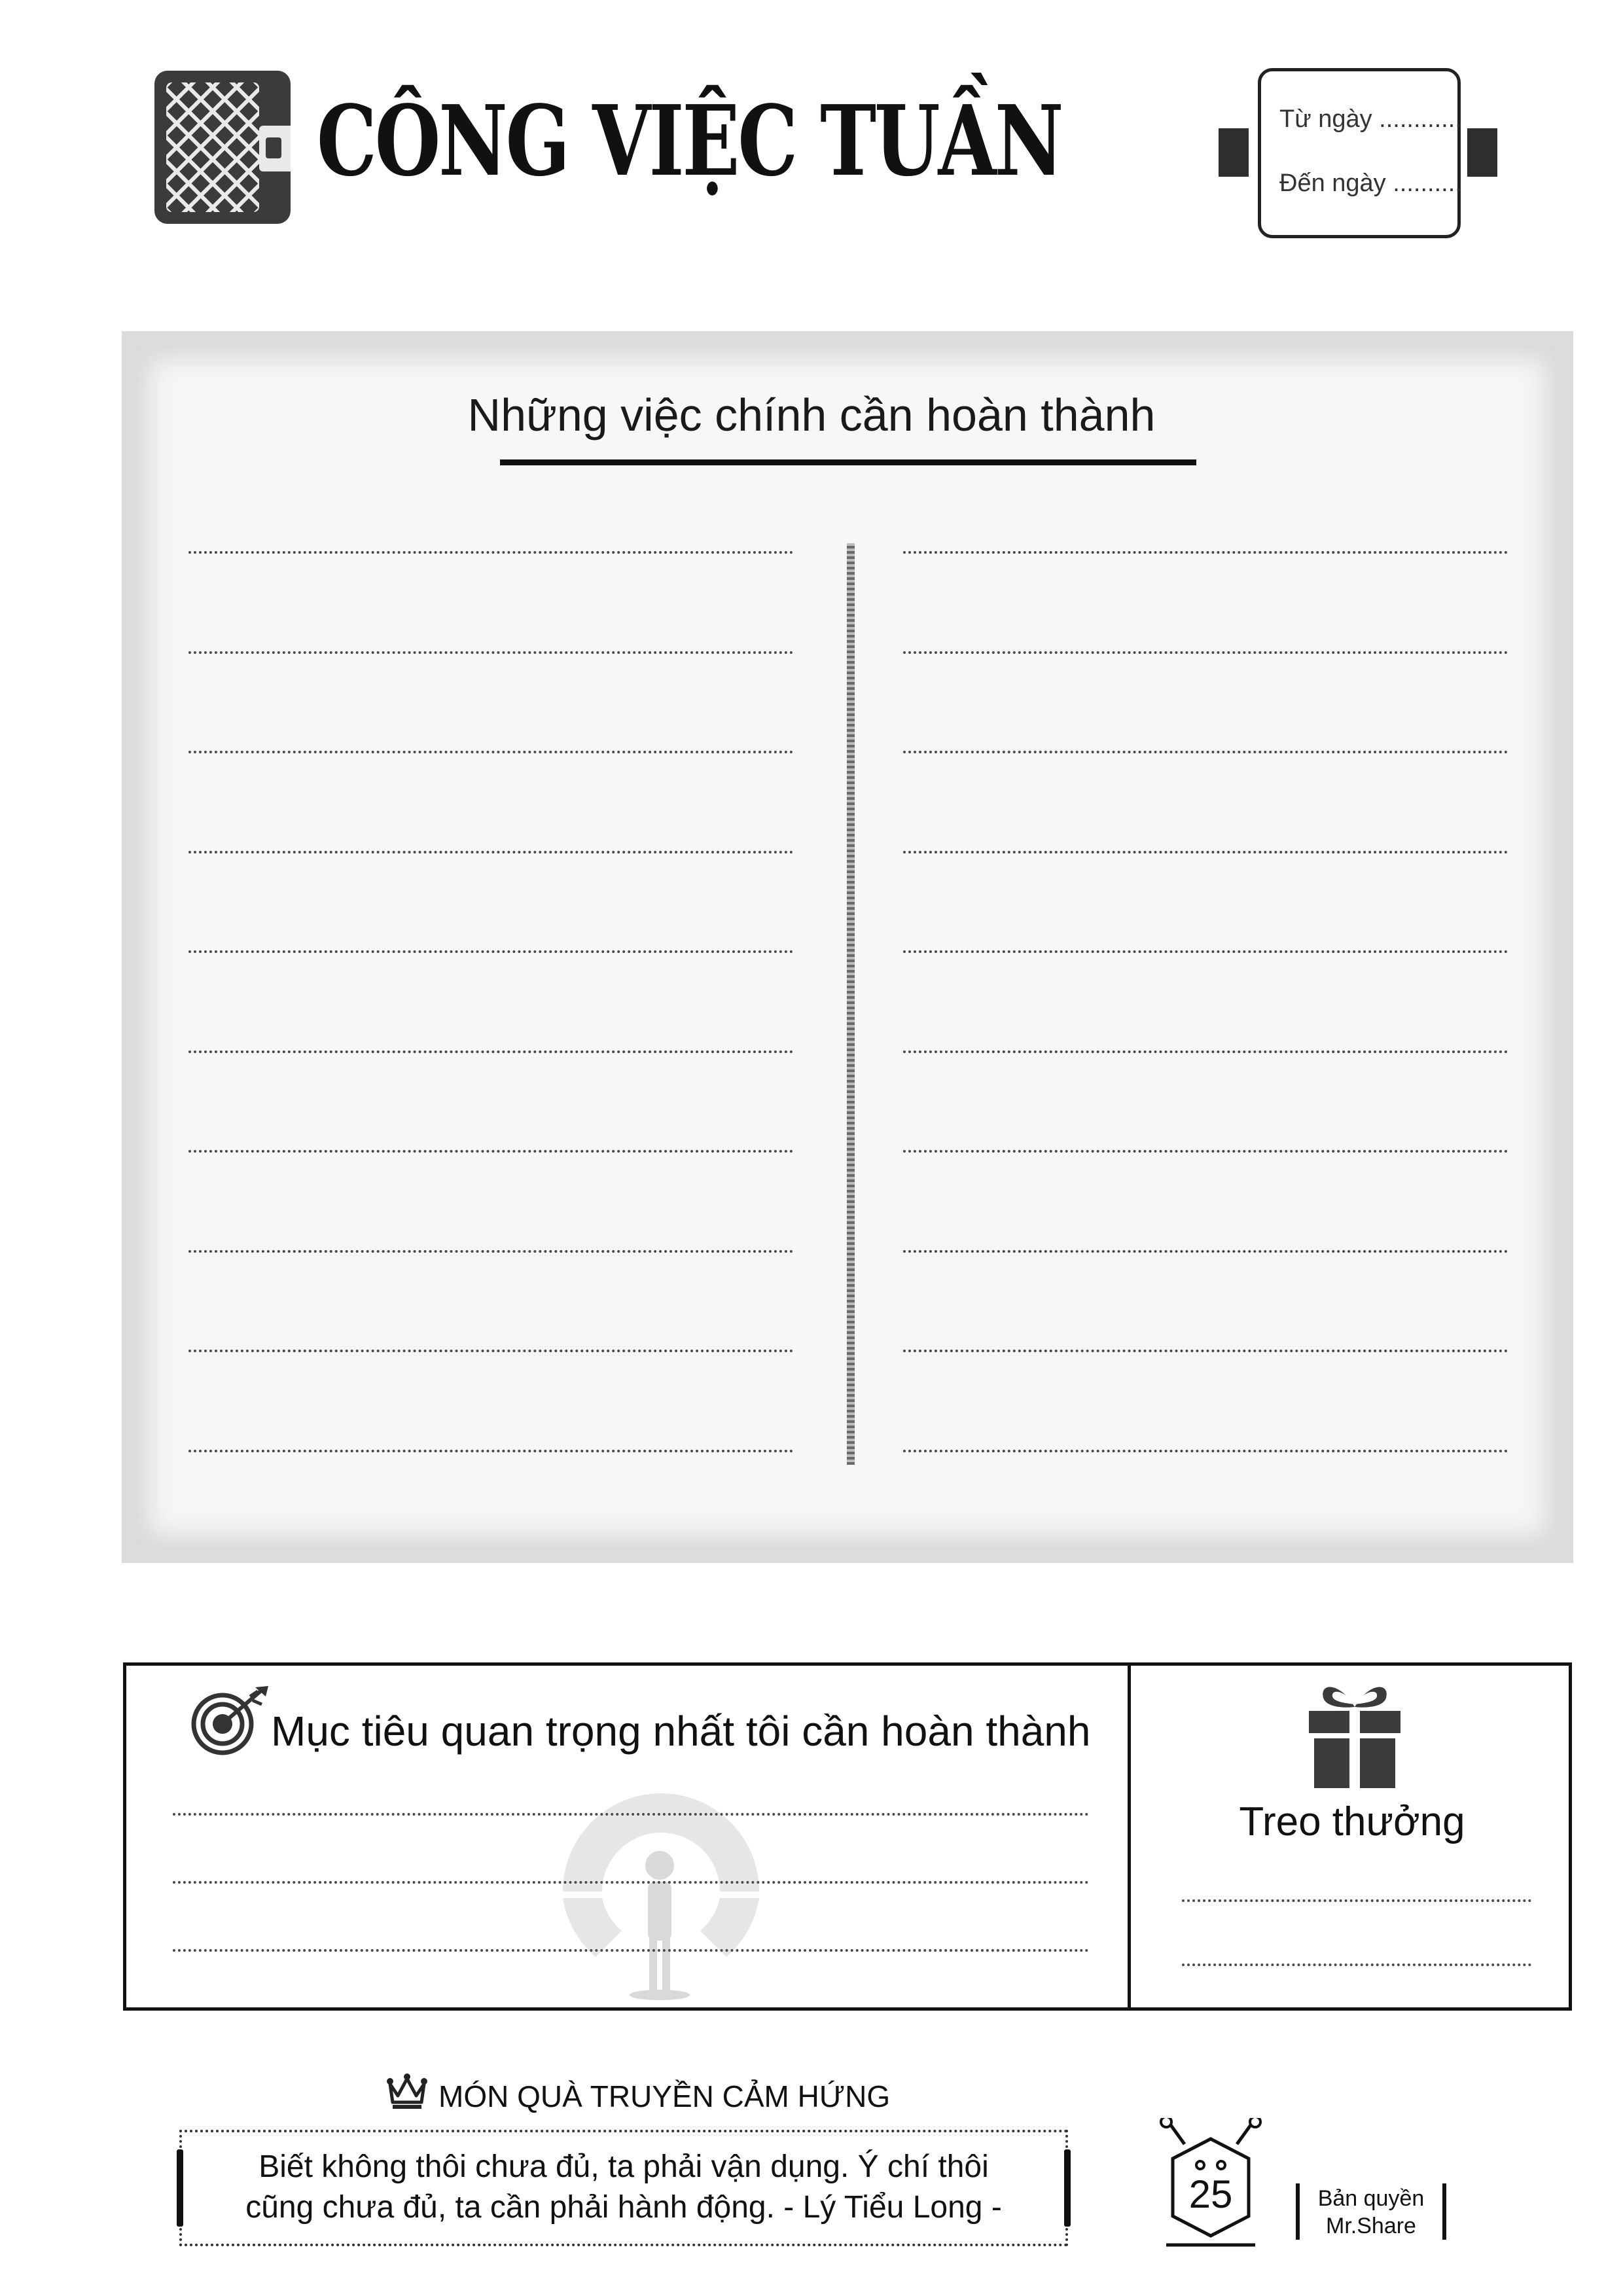  Describe the element at coordinates (664, 2096) in the screenshot. I see `inspiration-title: MÓN QUÀ TRUYỀN CẢM HỨNG` at that location.